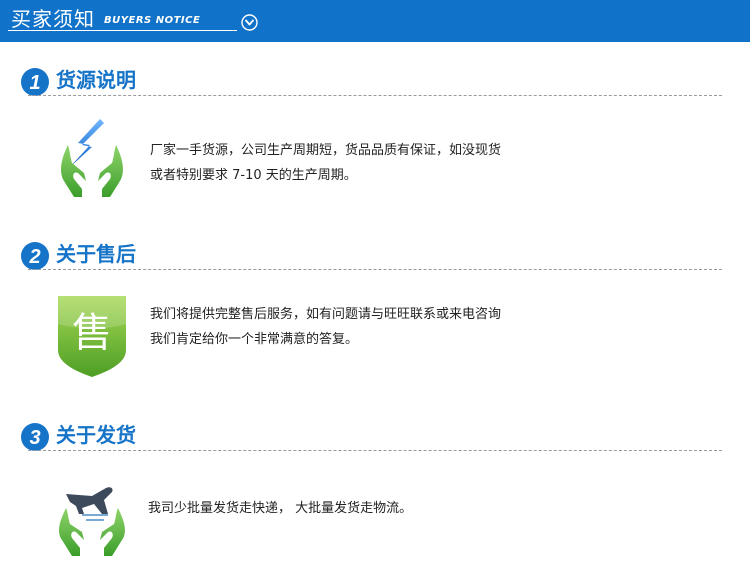 The height and width of the screenshot is (563, 750). I want to click on svg-text: 2, so click(34, 257).